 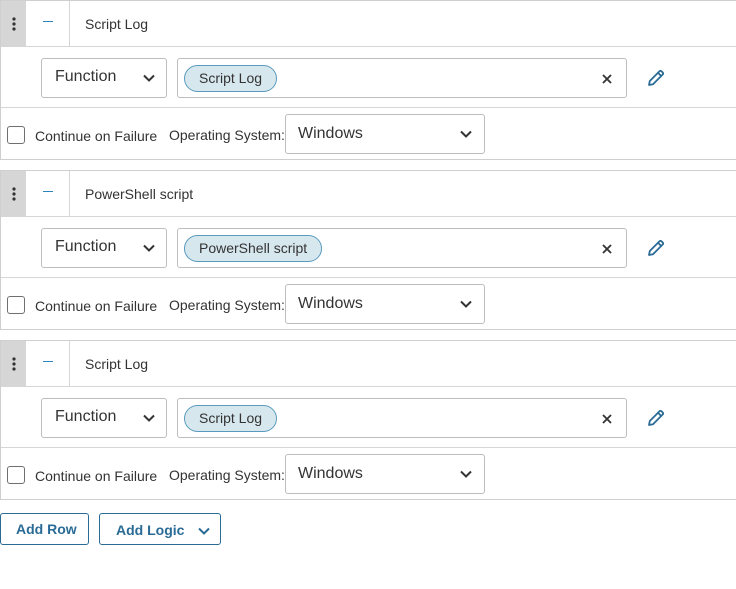 I want to click on function-value-field: PowerShell script, so click(x=402, y=248).